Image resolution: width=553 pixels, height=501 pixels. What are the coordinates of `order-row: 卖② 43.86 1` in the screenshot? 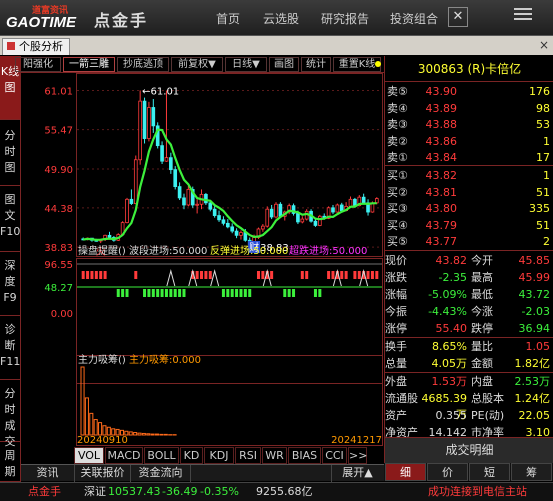 It's located at (469, 142).